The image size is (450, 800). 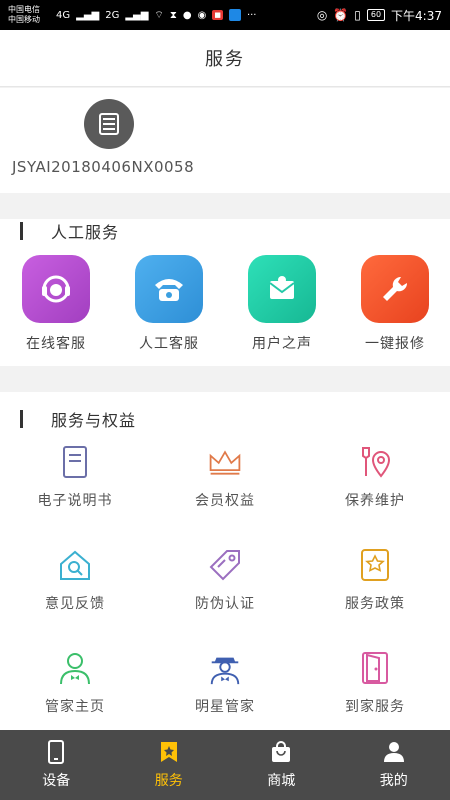 I want to click on maintenance-button: 保养维护, so click(x=375, y=477).